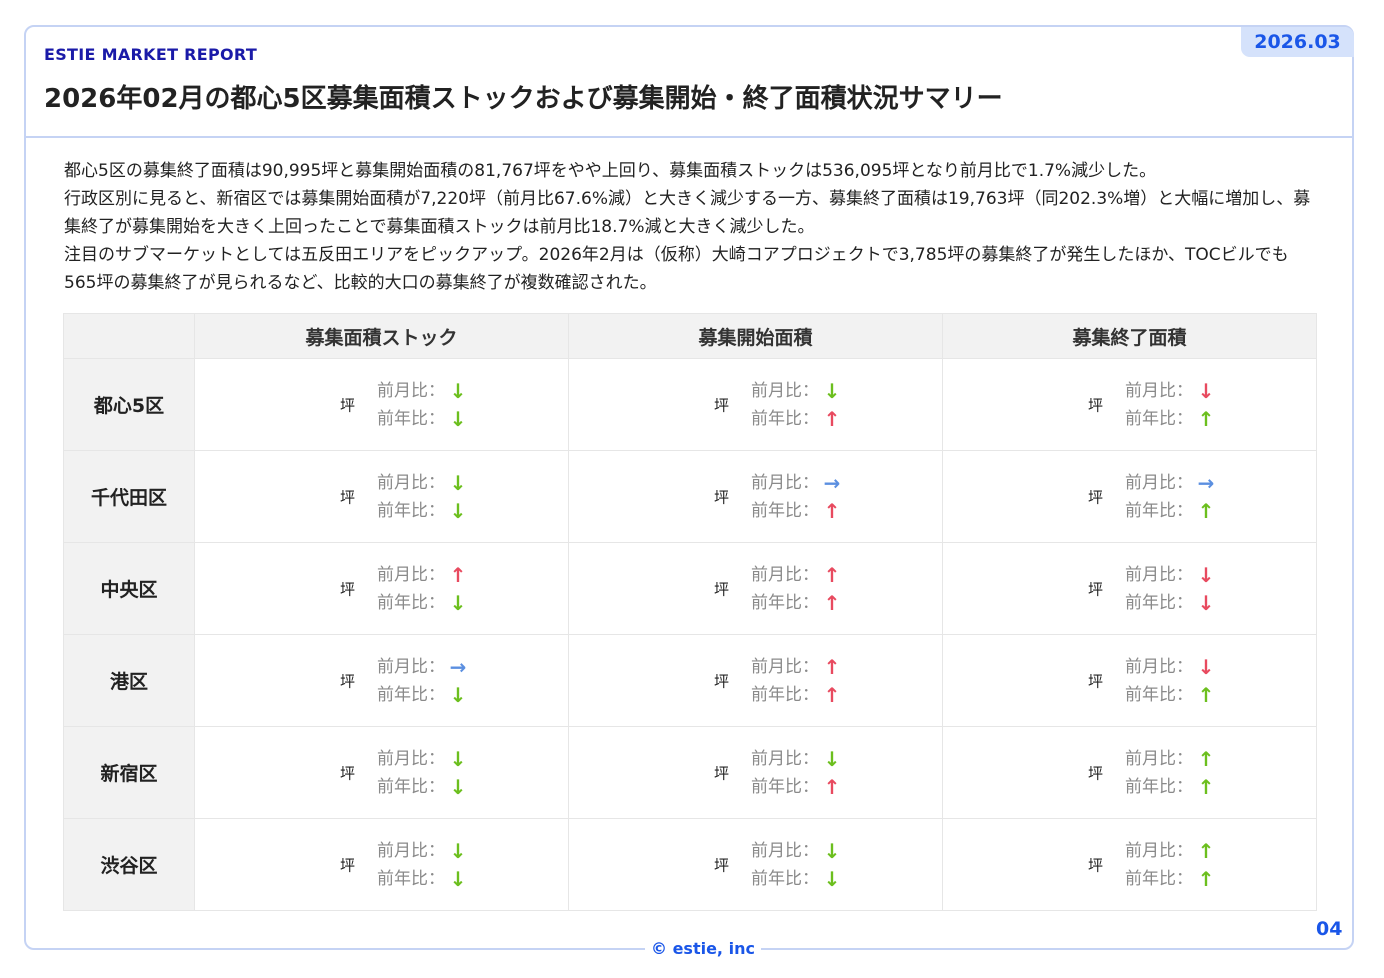 The image size is (1384, 978). I want to click on month-over-month: 前月比： →, so click(422, 667).